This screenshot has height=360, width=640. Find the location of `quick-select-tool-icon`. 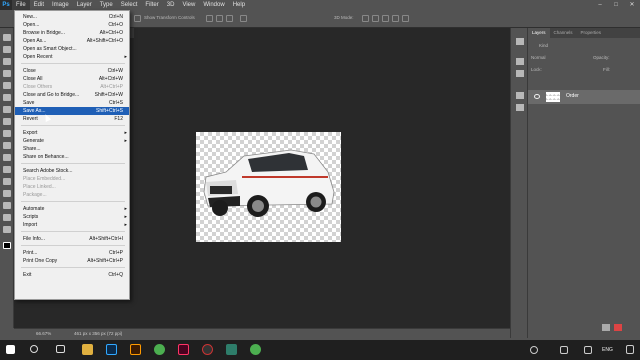

quick-select-tool-icon is located at coordinates (7, 73).